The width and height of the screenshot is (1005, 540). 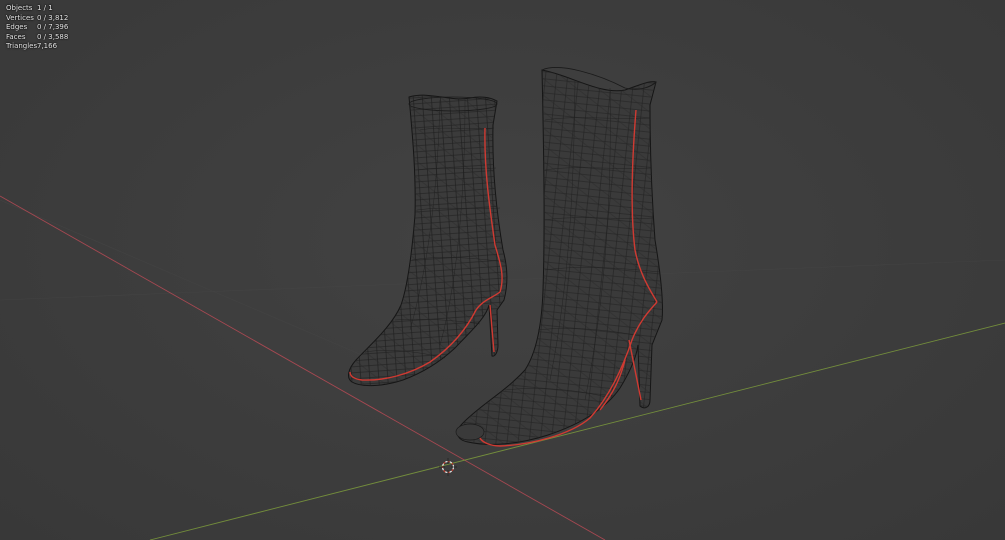 What do you see at coordinates (16, 36) in the screenshot?
I see `stat-label: Faces` at bounding box center [16, 36].